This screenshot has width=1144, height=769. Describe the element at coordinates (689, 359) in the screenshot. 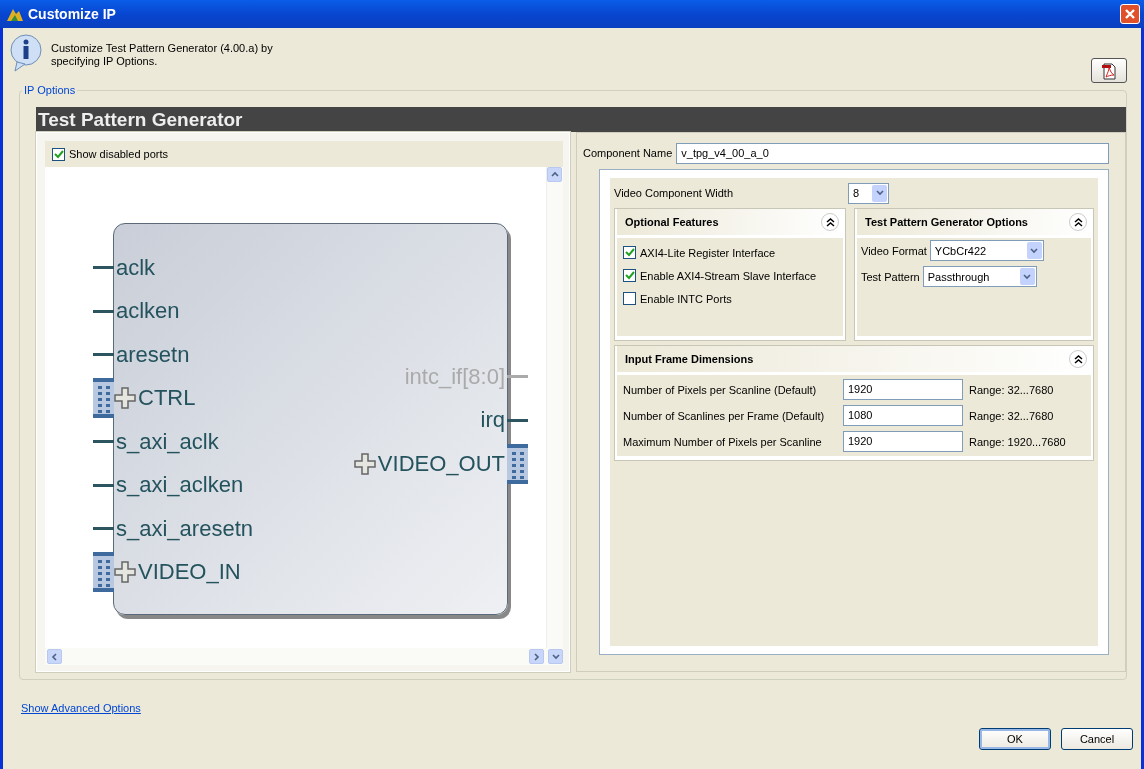

I see `group-title: Input Frame Dimensions` at that location.